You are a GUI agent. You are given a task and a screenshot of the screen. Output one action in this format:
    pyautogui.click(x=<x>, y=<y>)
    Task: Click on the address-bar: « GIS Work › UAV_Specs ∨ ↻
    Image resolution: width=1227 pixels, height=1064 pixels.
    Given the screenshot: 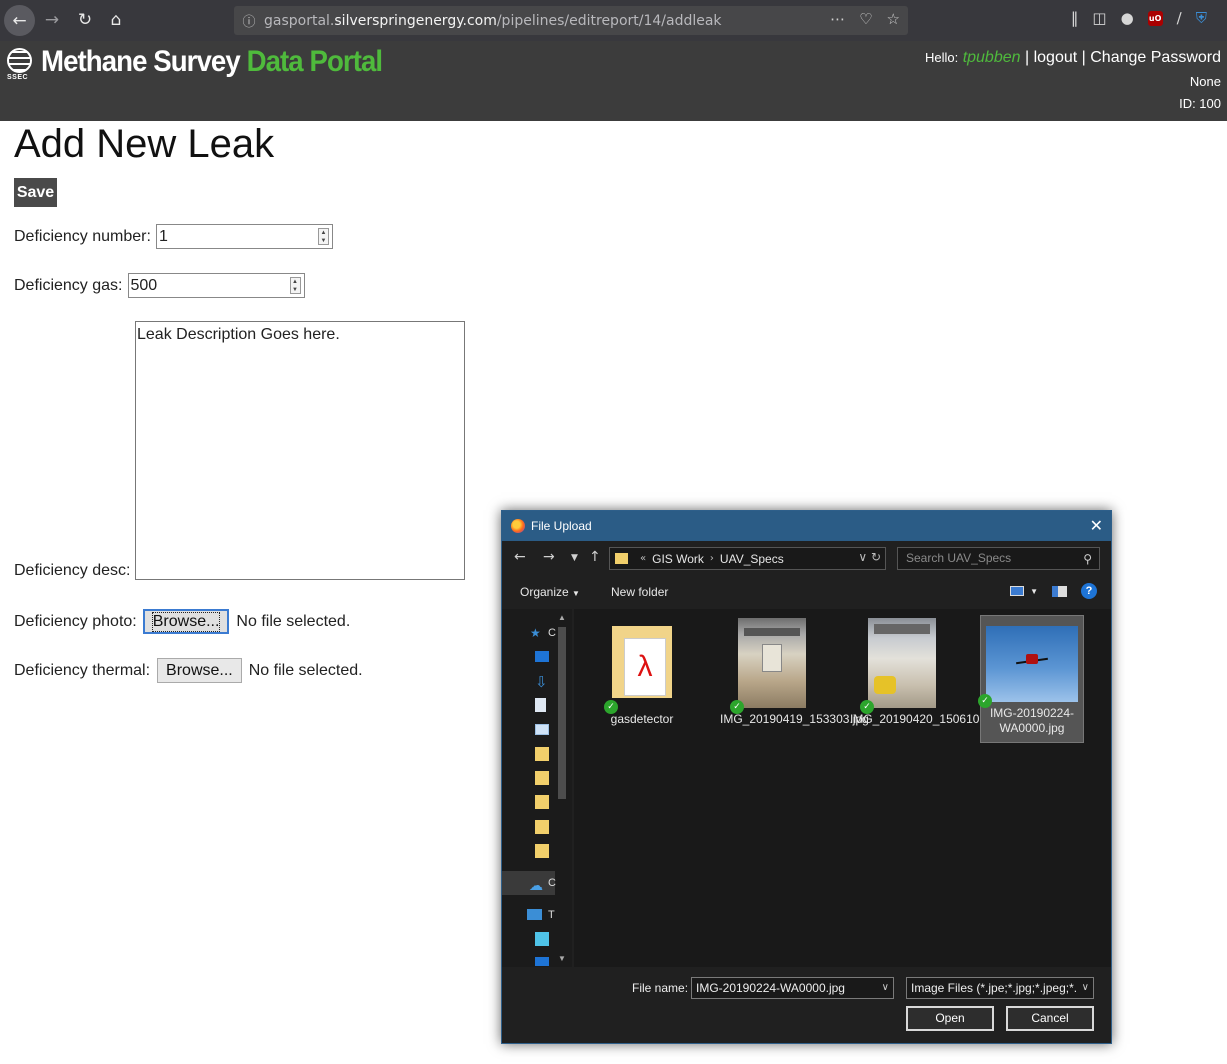 What is the action you would take?
    pyautogui.click(x=747, y=558)
    